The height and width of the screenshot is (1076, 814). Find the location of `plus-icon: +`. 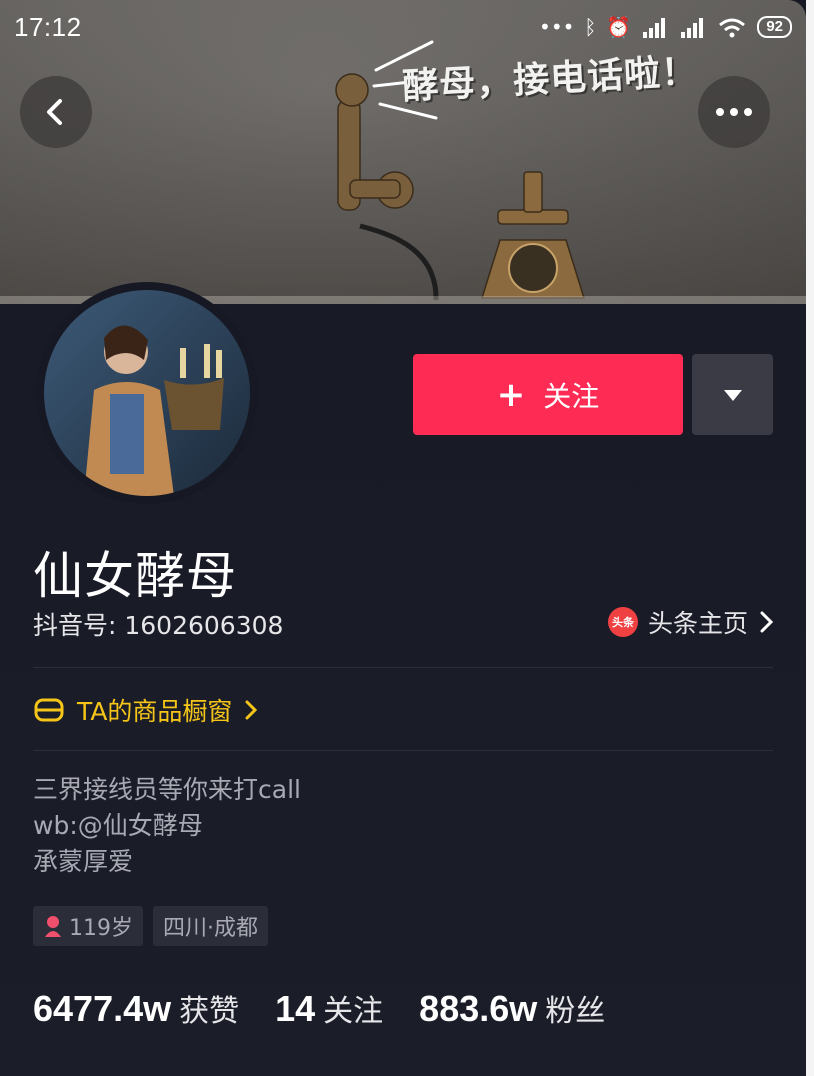

plus-icon: + is located at coordinates (511, 394).